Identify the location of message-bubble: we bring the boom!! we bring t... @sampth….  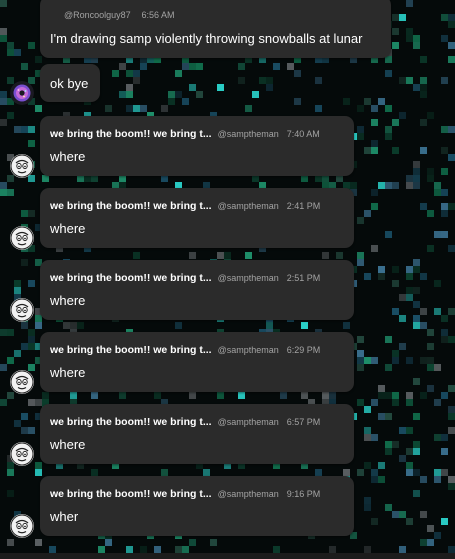
(197, 434).